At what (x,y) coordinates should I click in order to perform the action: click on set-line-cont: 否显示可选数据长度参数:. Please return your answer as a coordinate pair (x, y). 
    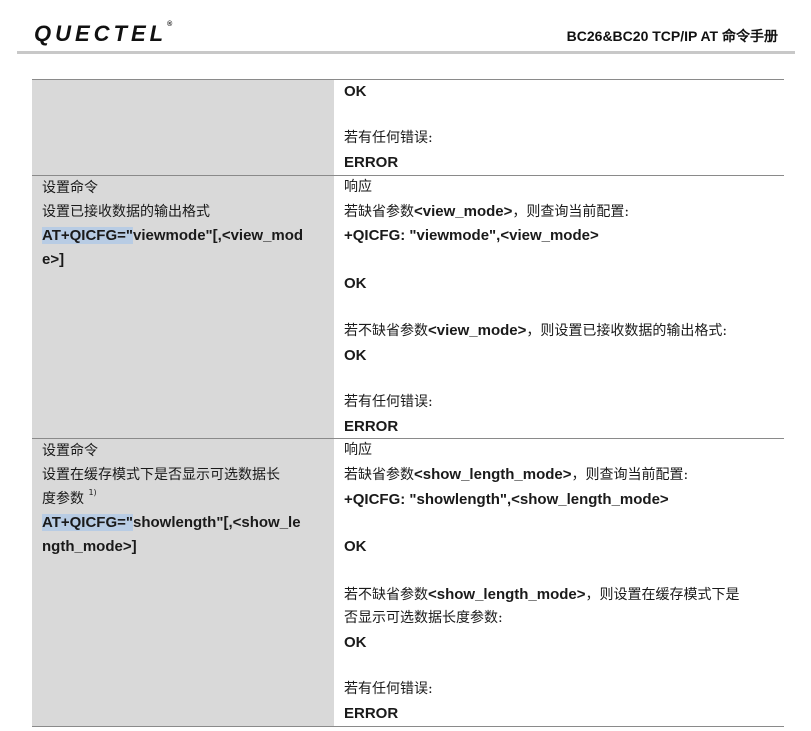
    Looking at the image, I should click on (423, 618).